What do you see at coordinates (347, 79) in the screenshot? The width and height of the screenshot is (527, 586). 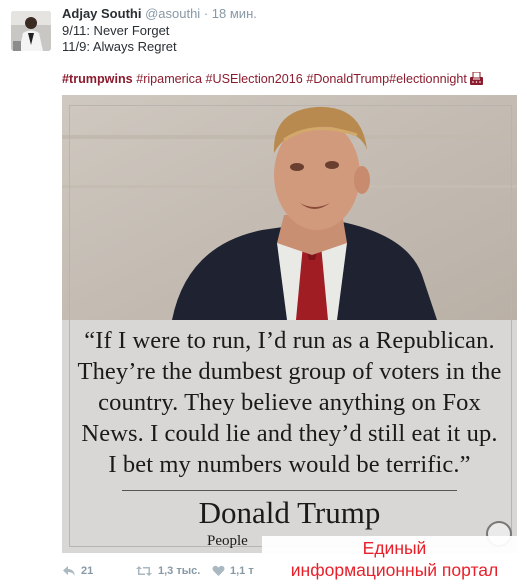 I see `hashtag-link: #DonaldTrump` at bounding box center [347, 79].